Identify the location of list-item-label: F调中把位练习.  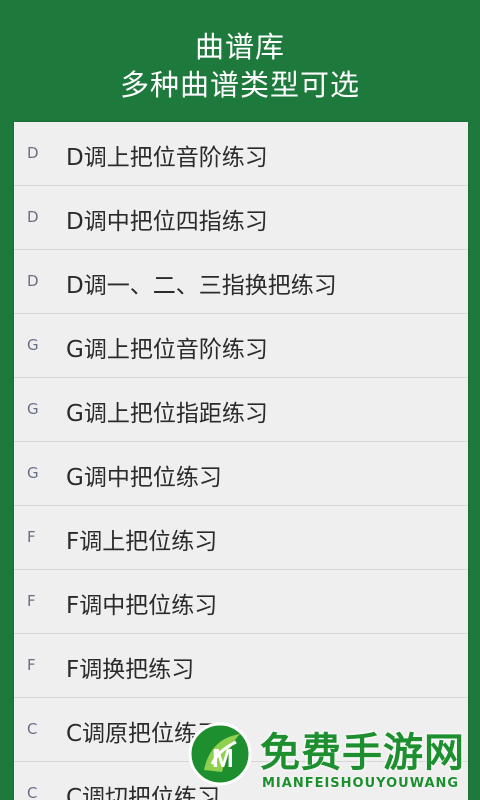
(142, 606).